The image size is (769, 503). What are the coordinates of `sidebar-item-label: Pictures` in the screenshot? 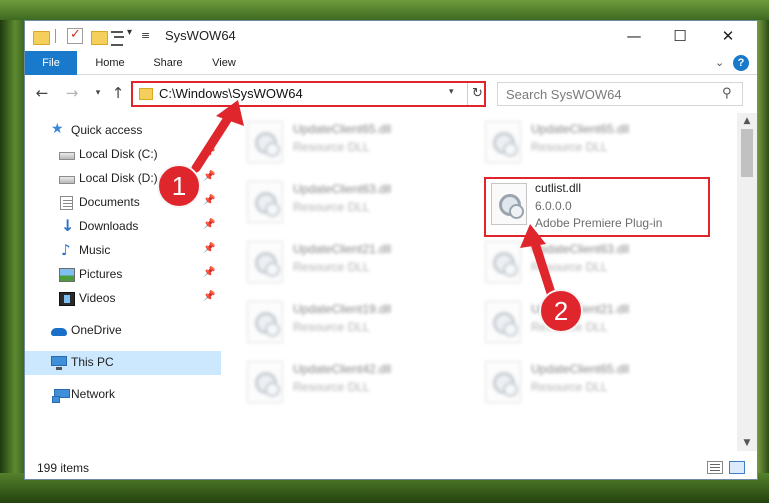 It's located at (101, 274).